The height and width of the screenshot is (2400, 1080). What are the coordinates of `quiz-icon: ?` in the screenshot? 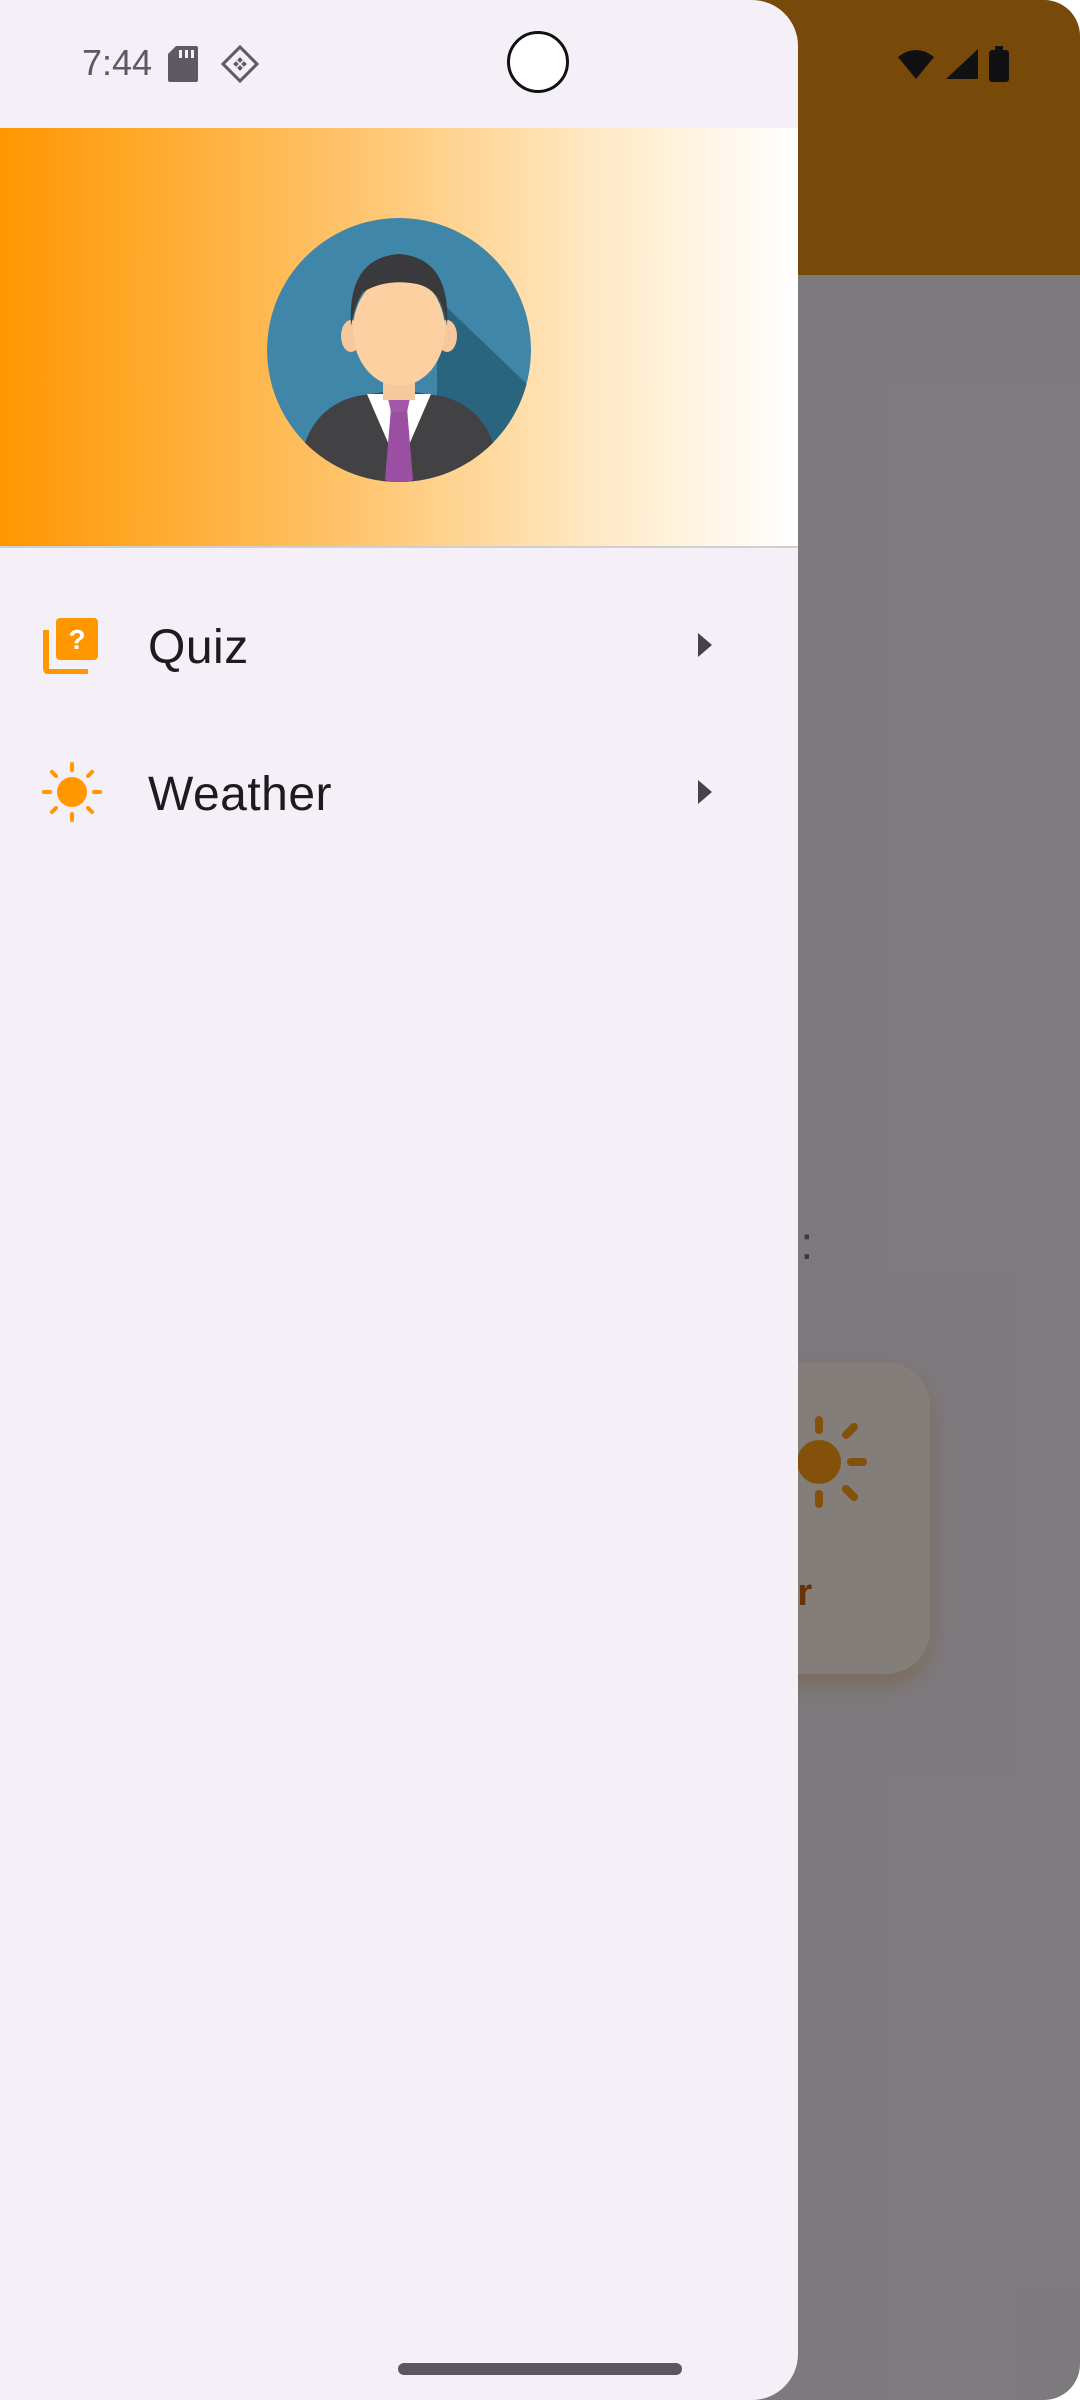 It's located at (70, 646).